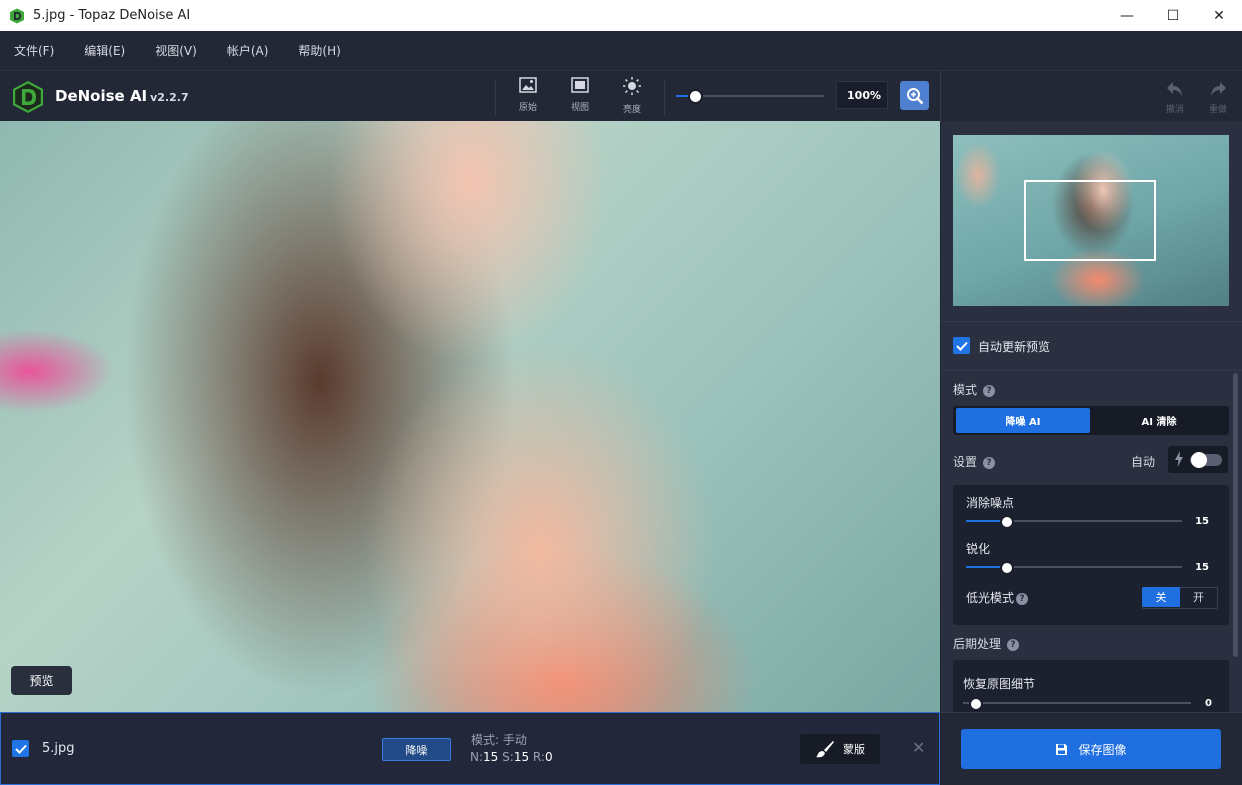  Describe the element at coordinates (1208, 703) in the screenshot. I see `recover-detail-value: 0` at that location.